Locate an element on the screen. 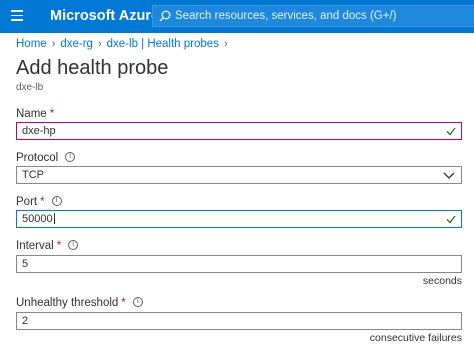  interval-label: Interval * is located at coordinates (47, 245).